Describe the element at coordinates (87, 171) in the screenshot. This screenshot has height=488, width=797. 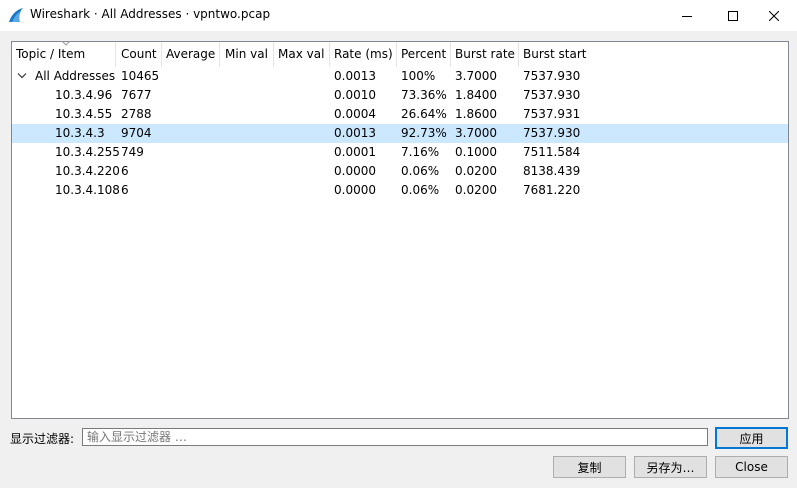
I see `cell-topic: 10.3.4.220` at that location.